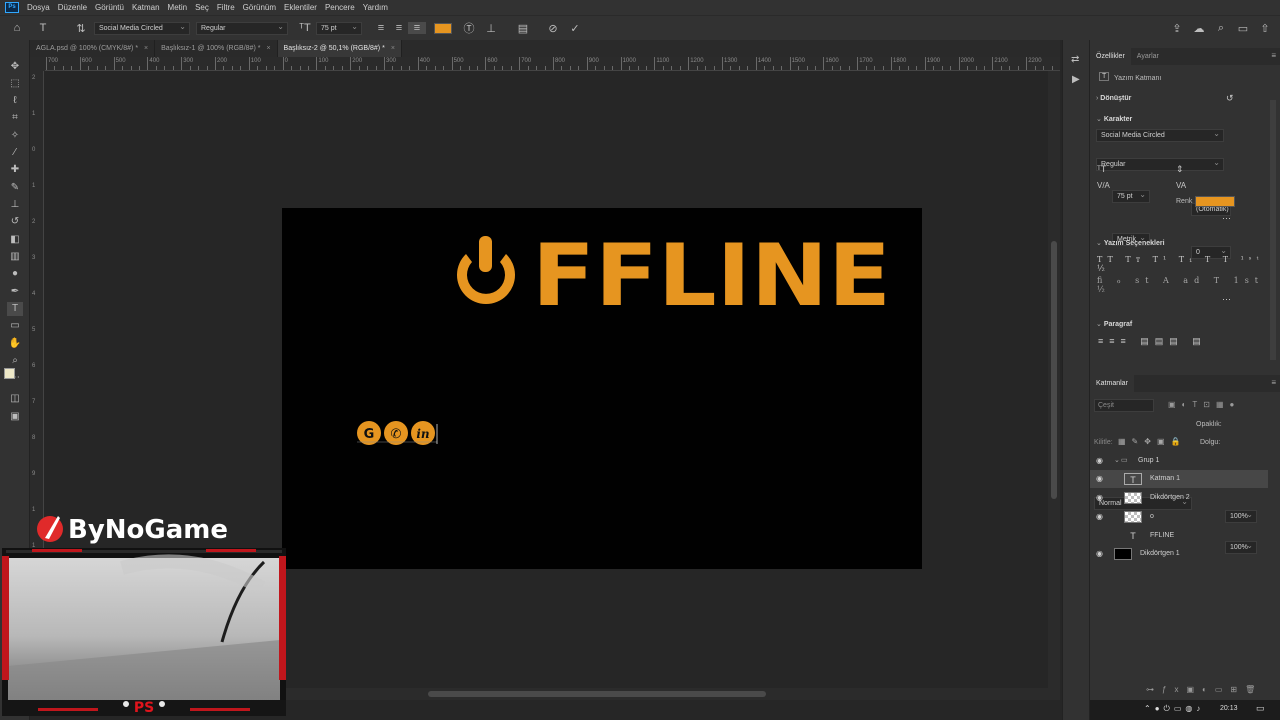 Image resolution: width=1280 pixels, height=720 pixels. I want to click on character-color-swatch, so click(1215, 201).